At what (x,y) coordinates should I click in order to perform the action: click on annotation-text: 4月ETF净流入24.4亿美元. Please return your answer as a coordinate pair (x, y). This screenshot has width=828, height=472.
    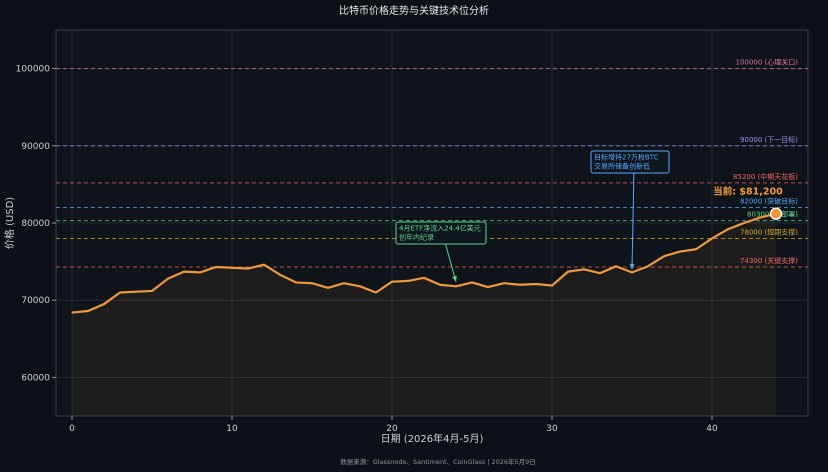
    Looking at the image, I should click on (440, 228).